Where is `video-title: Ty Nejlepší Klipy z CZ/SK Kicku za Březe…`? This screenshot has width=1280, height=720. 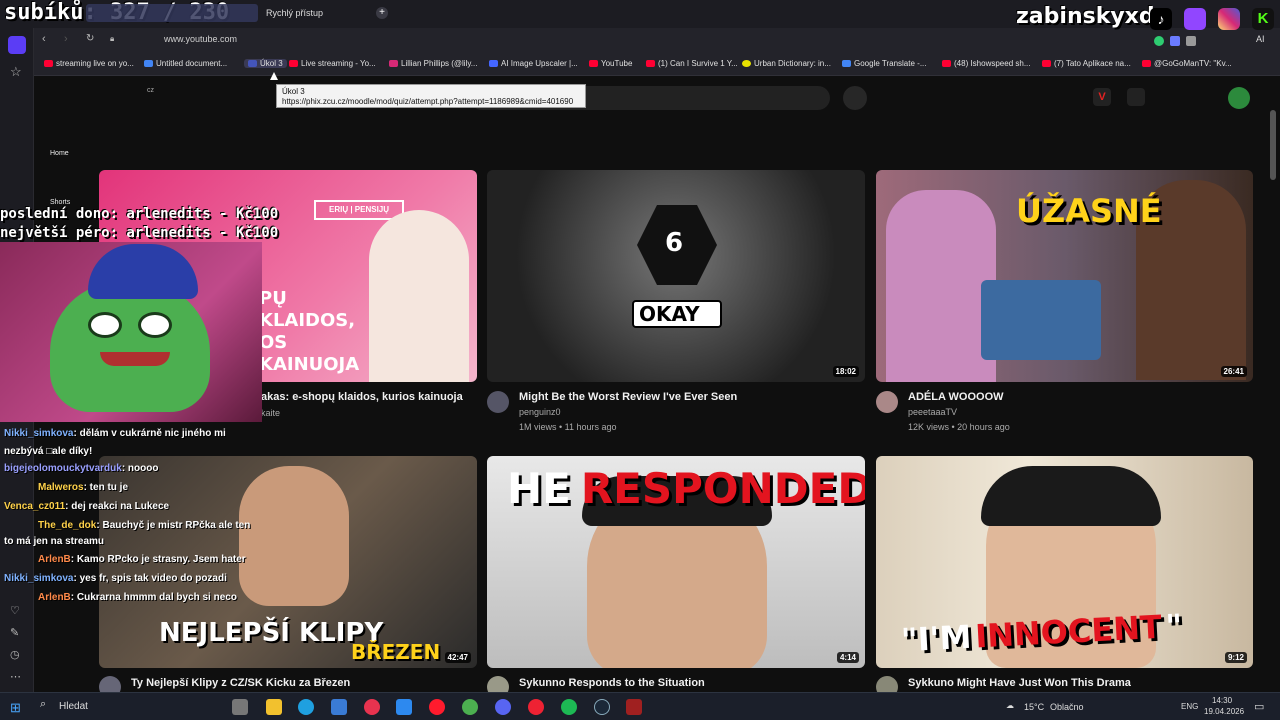
video-title: Ty Nejlepší Klipy z CZ/SK Kicku za Březe… is located at coordinates (240, 683).